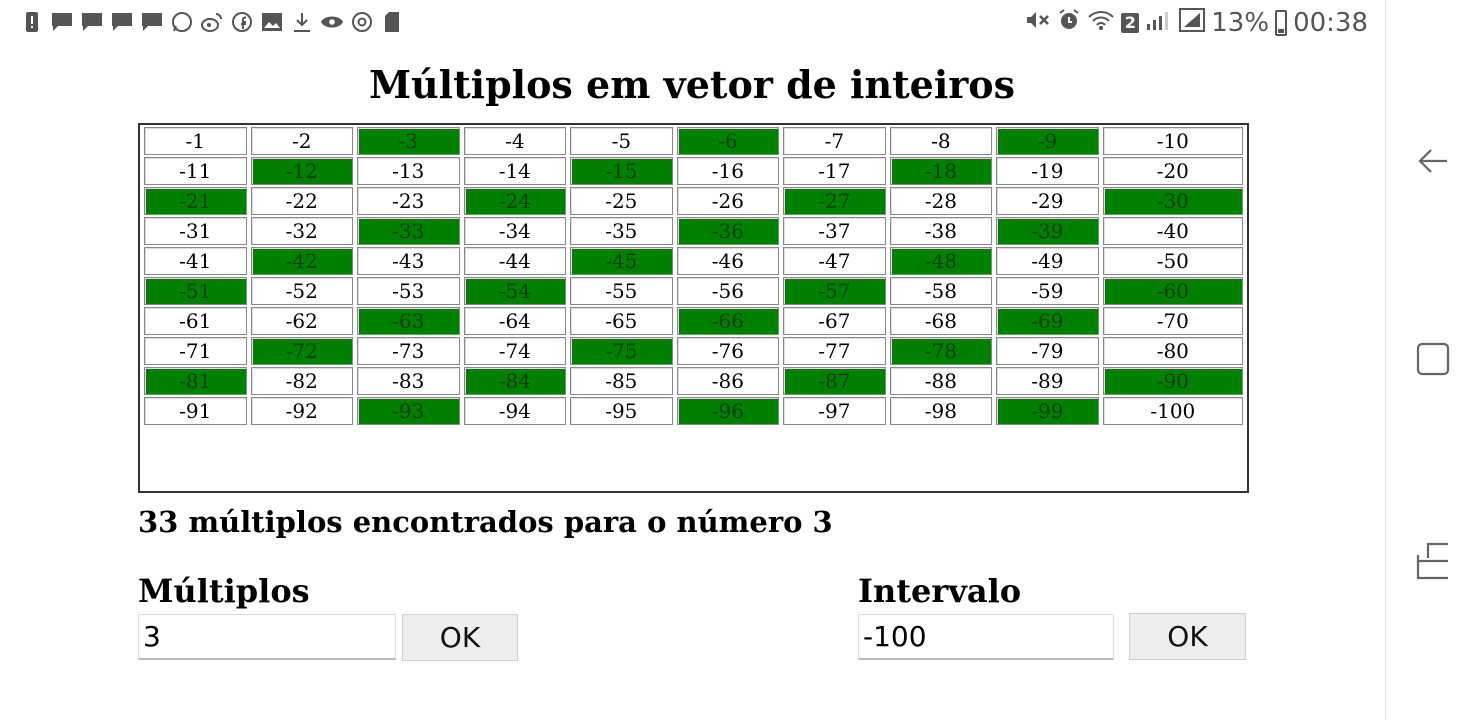 Image resolution: width=1480 pixels, height=720 pixels. I want to click on facebook-icon, so click(242, 22).